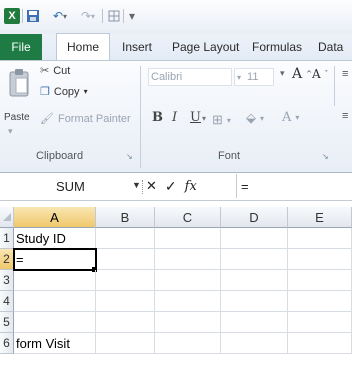 The image size is (352, 369). I want to click on cell-e1, so click(320, 238).